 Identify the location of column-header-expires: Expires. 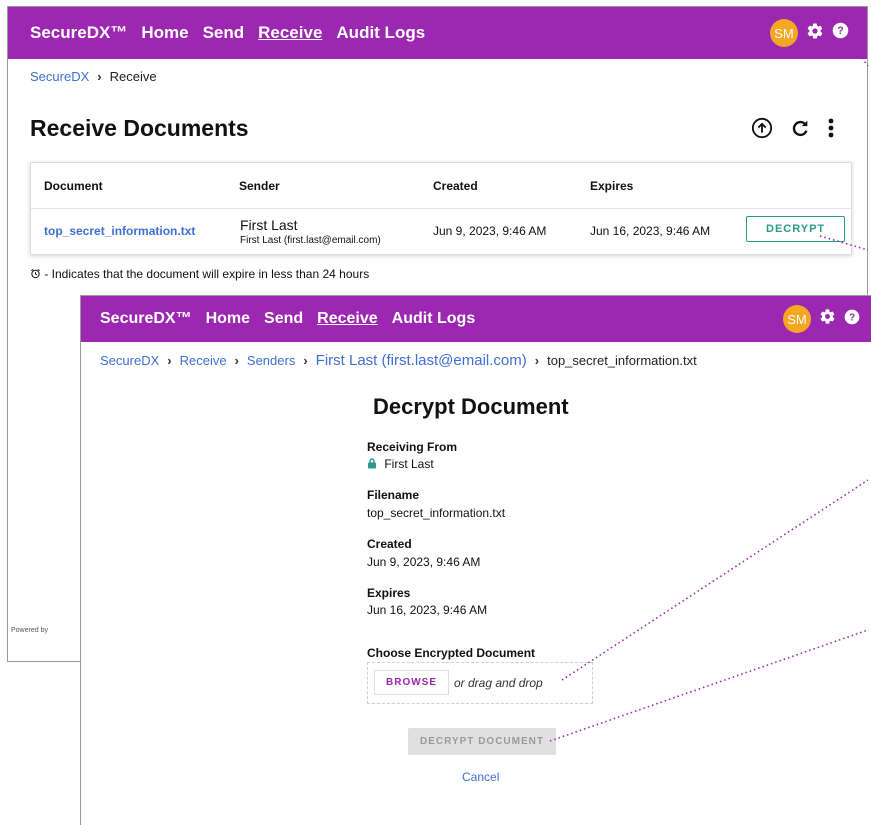
(611, 186).